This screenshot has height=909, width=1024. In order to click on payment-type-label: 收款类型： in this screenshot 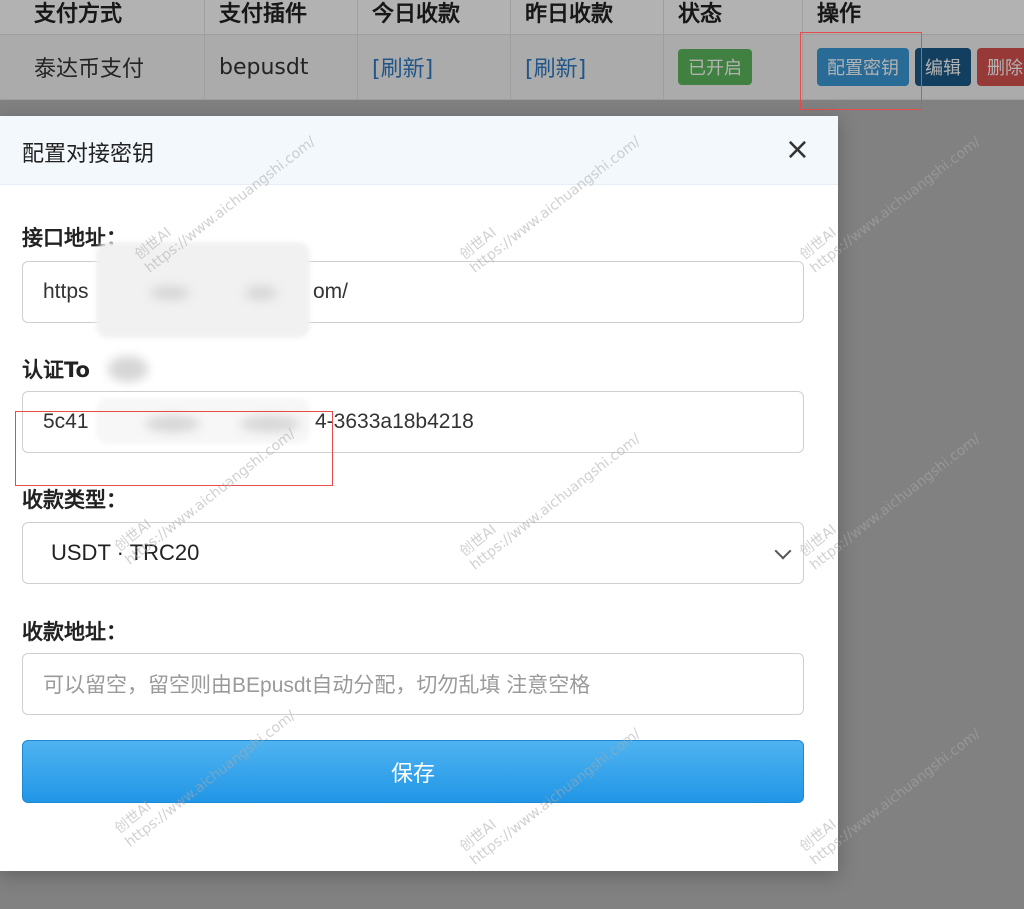, I will do `click(74, 500)`.